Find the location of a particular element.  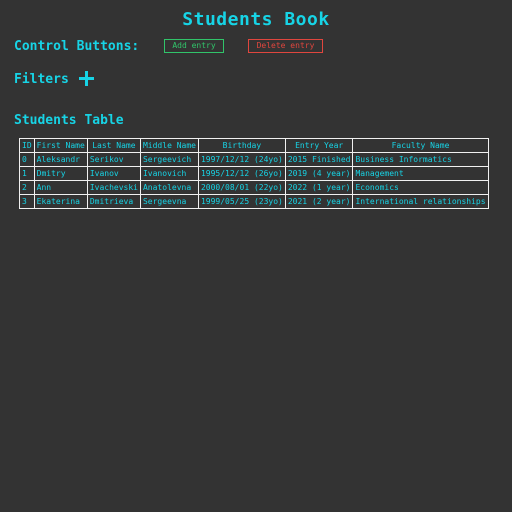

cell-middle-name: Ivanovich is located at coordinates (169, 173).